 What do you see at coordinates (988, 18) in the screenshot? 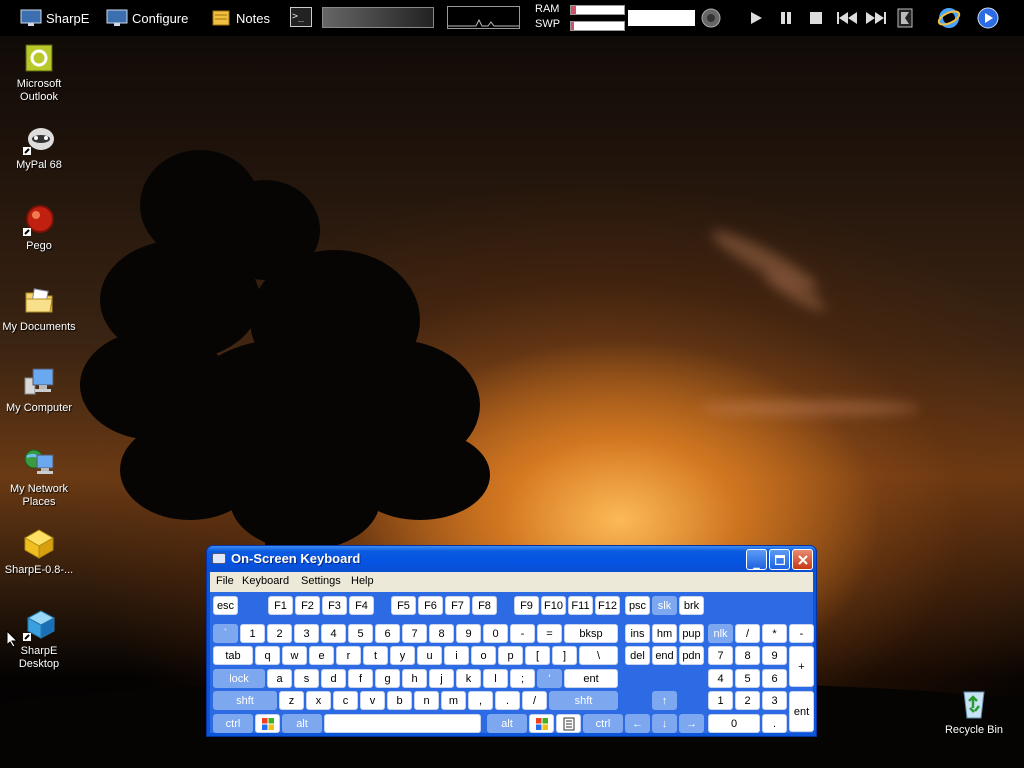
I see `media-player-icon` at bounding box center [988, 18].